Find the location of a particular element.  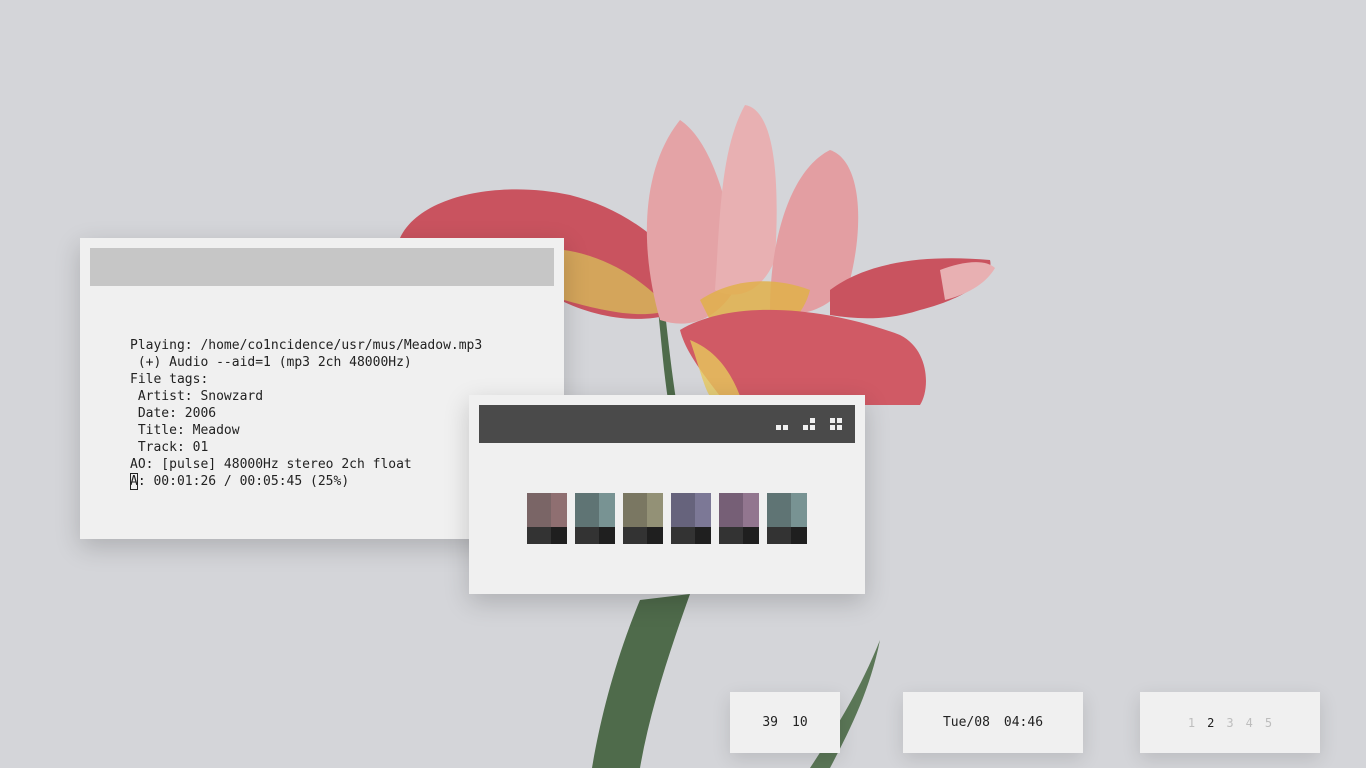

workspace-1: 1 is located at coordinates (1191, 723).